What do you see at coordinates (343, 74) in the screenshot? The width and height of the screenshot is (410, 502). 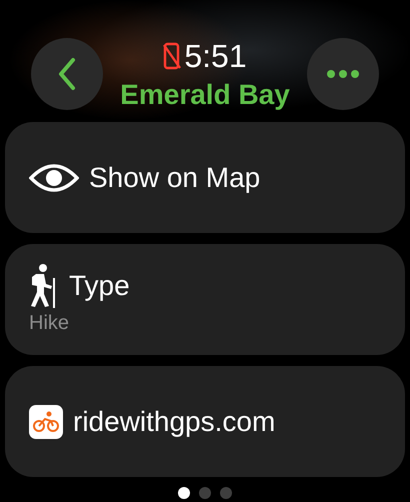 I see `more-icon` at bounding box center [343, 74].